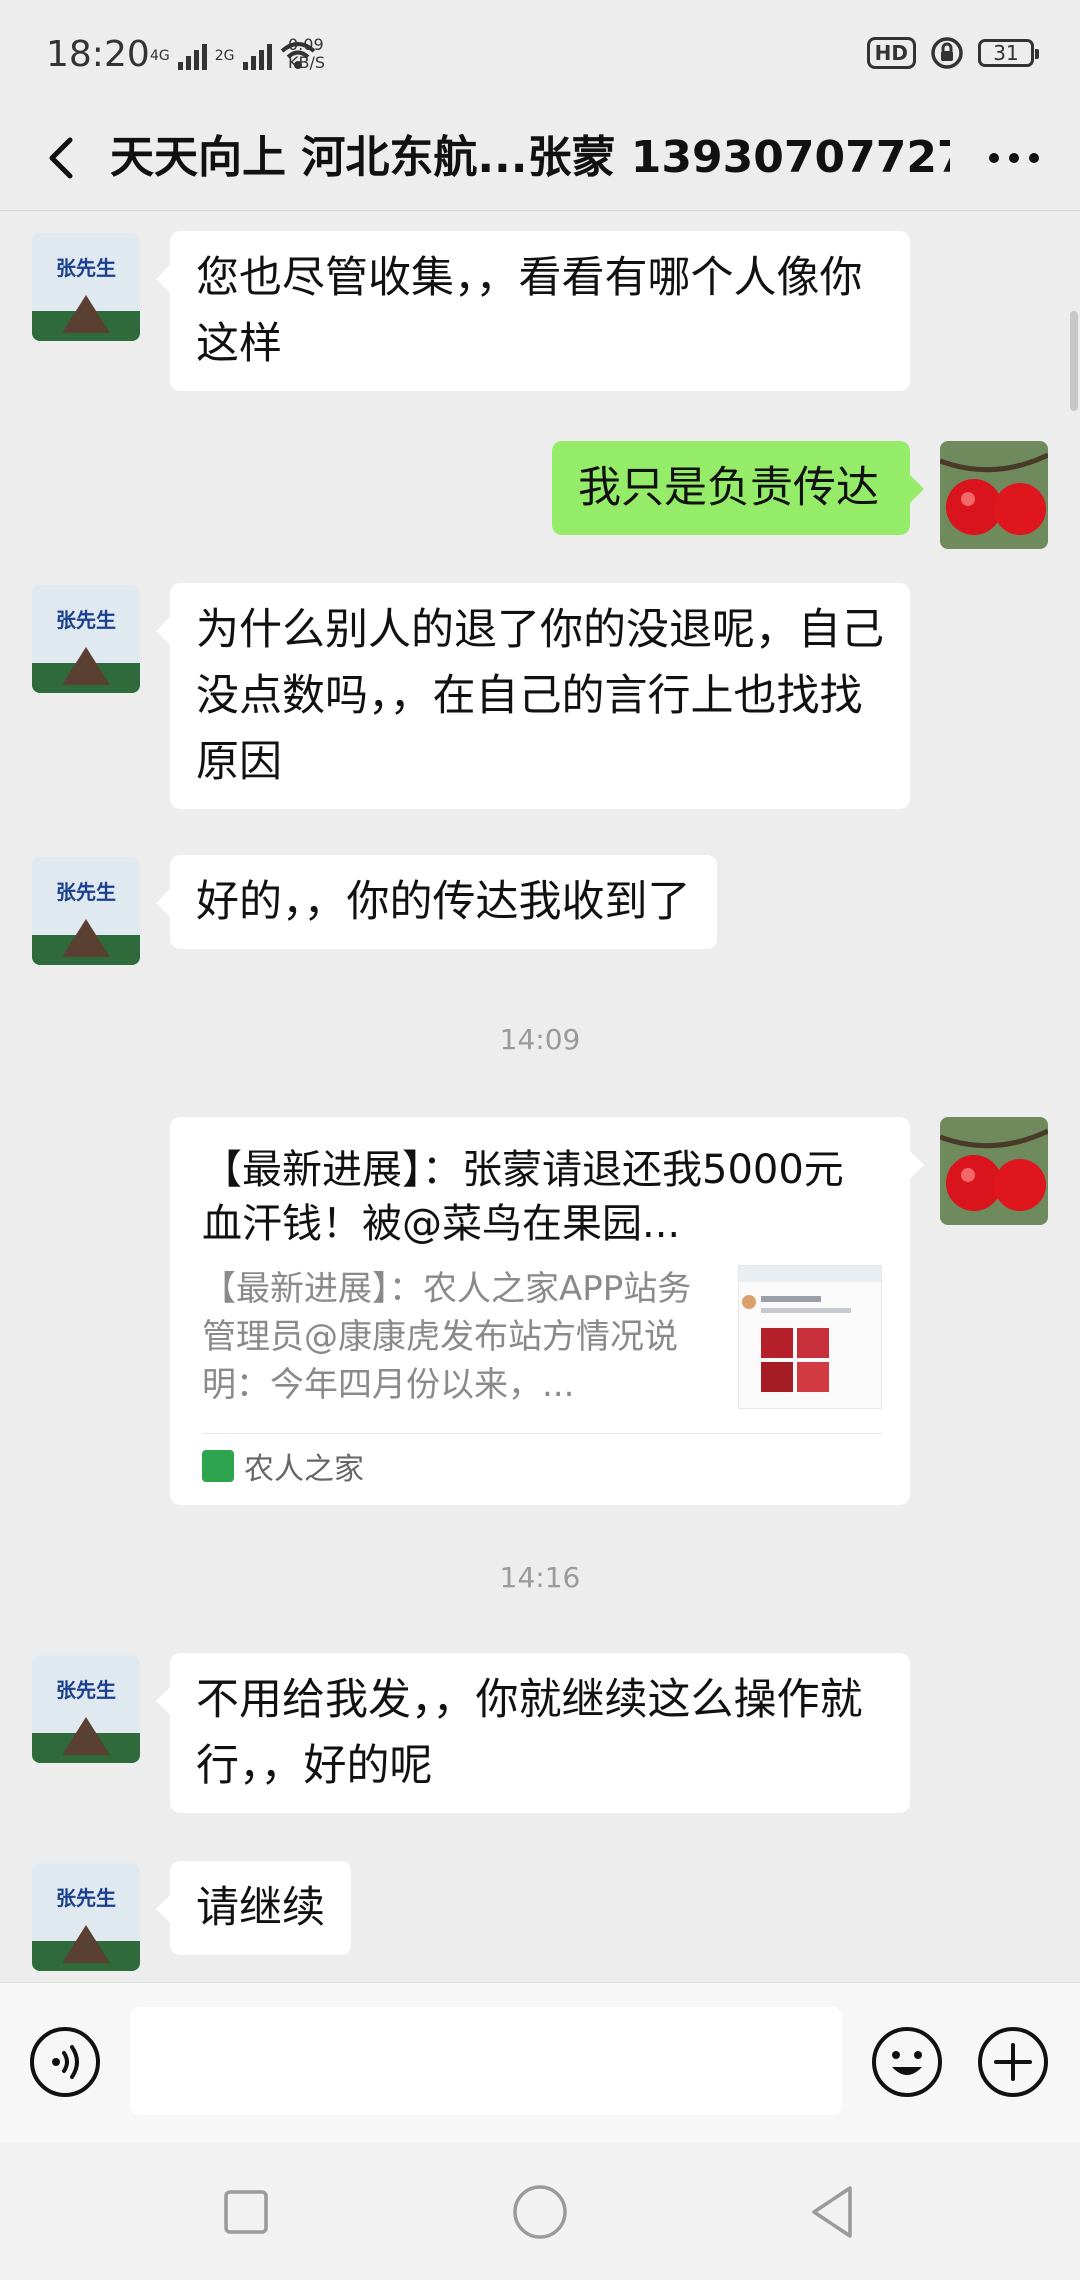  What do you see at coordinates (218, 1466) in the screenshot?
I see `app-logo-icon` at bounding box center [218, 1466].